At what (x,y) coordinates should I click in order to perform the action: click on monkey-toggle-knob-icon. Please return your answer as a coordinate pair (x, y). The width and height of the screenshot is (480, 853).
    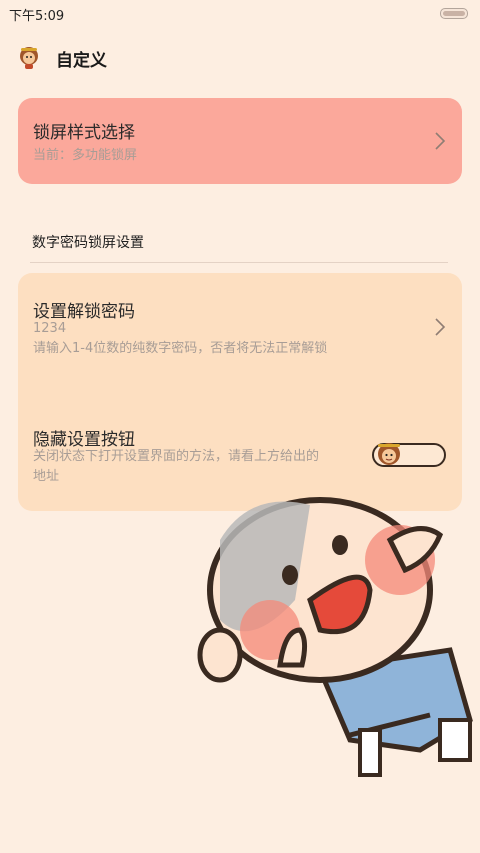
    Looking at the image, I should click on (389, 454).